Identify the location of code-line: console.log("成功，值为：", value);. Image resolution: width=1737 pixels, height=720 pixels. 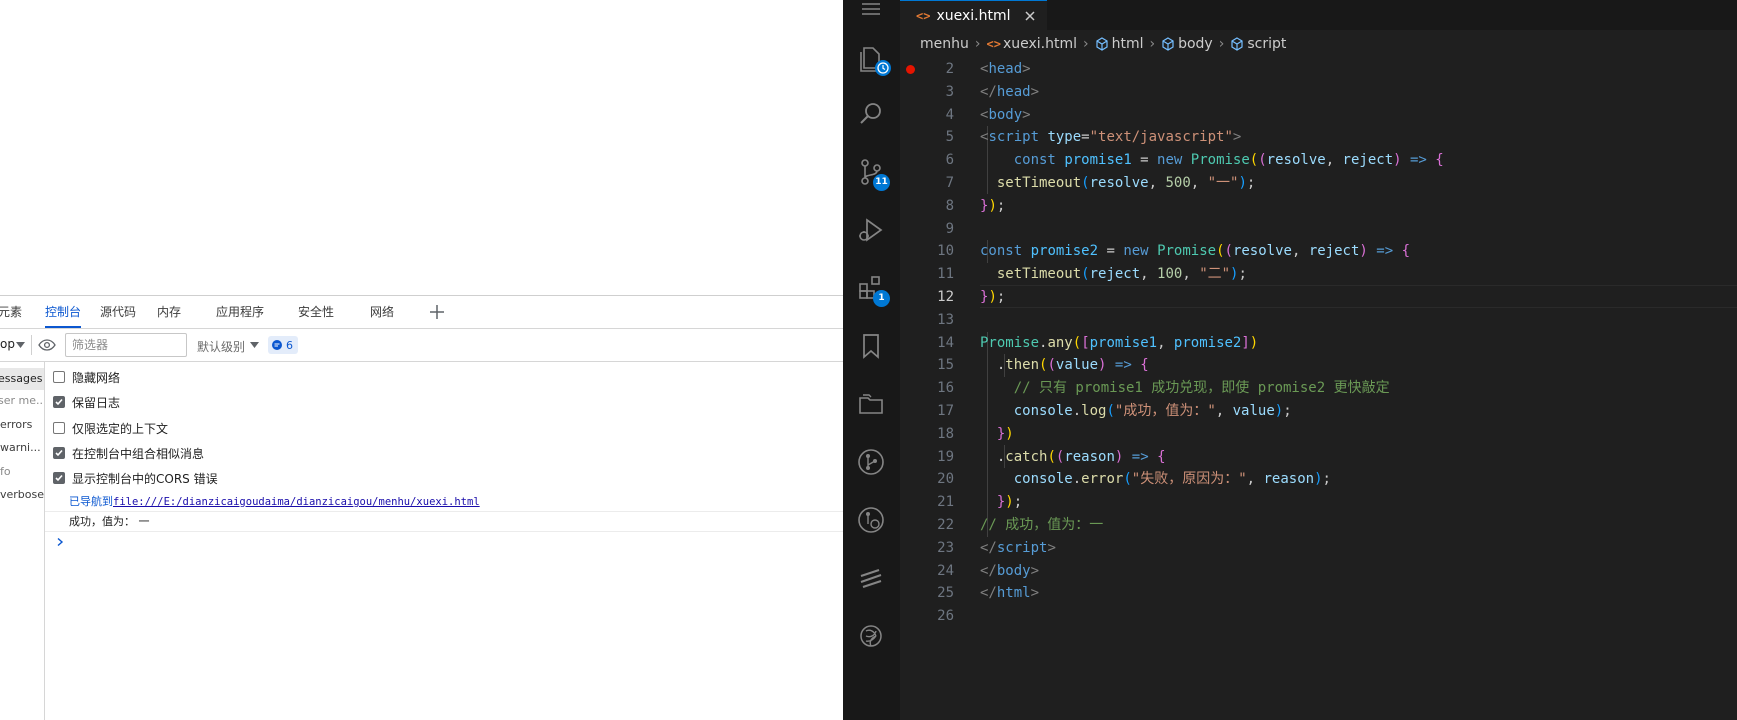
(1136, 411).